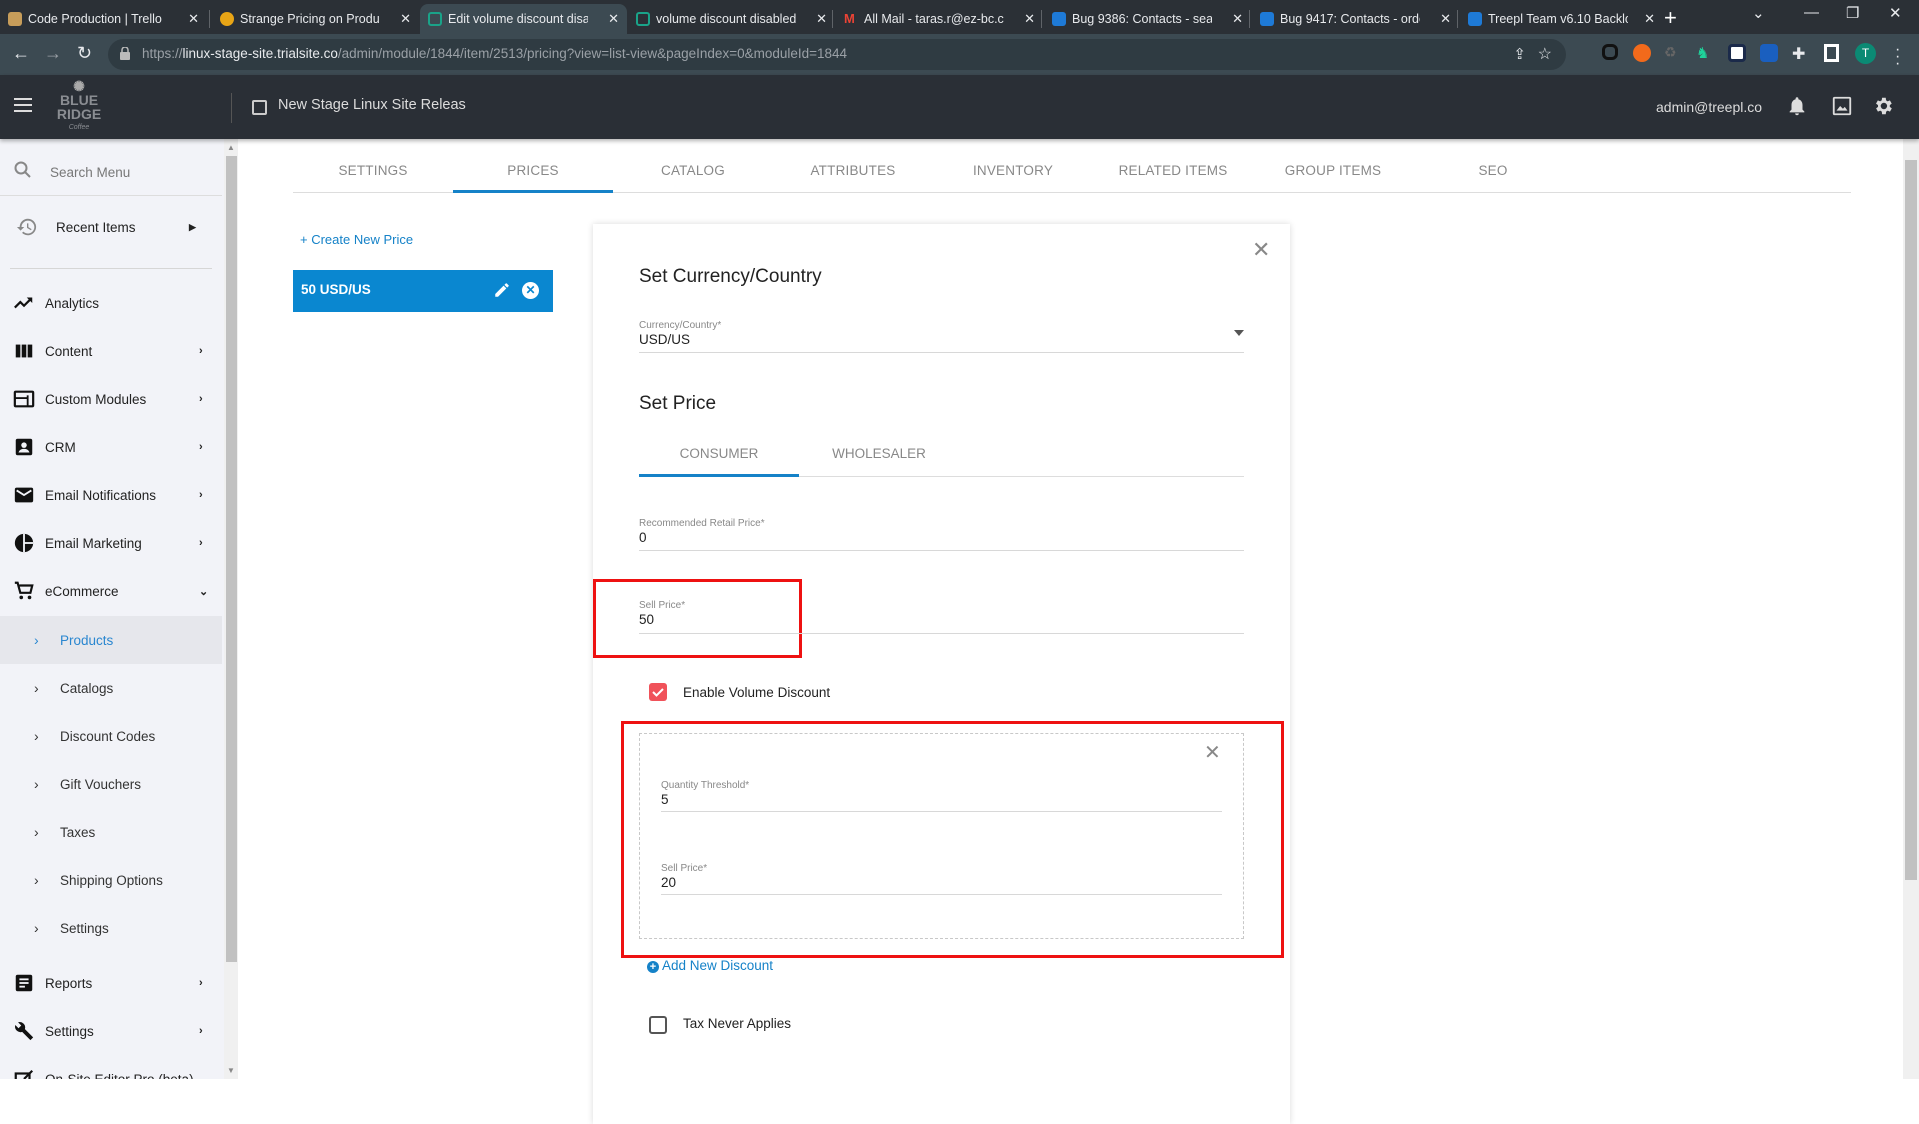 This screenshot has height=1124, width=1919. What do you see at coordinates (111, 543) in the screenshot?
I see `sidebar-item-email-marketing: Email Marketing ›` at bounding box center [111, 543].